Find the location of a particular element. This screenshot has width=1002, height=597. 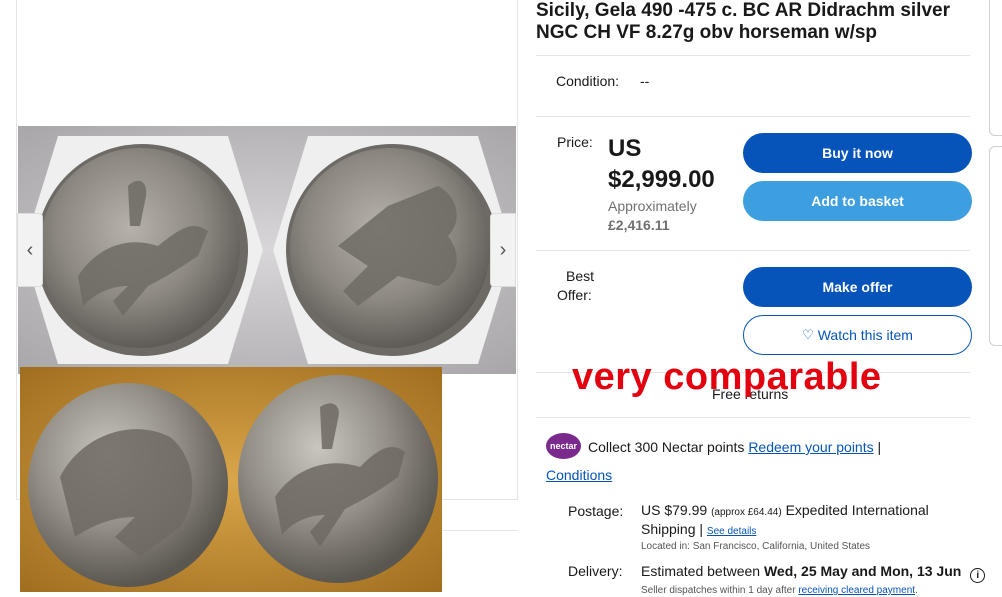

best-offer-label-line2: Offer: is located at coordinates (574, 295).